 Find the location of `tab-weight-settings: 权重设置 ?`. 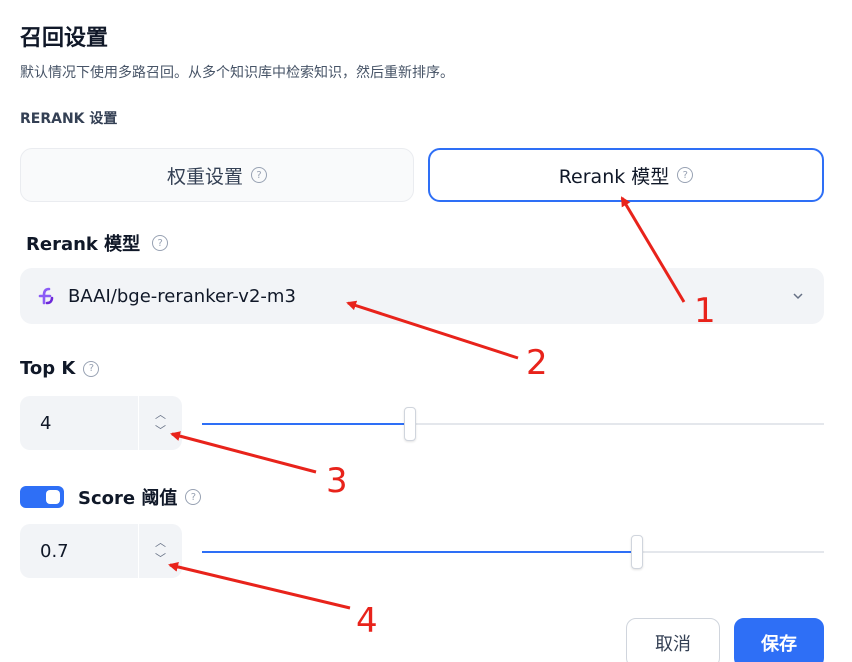

tab-weight-settings: 权重设置 ? is located at coordinates (217, 175).